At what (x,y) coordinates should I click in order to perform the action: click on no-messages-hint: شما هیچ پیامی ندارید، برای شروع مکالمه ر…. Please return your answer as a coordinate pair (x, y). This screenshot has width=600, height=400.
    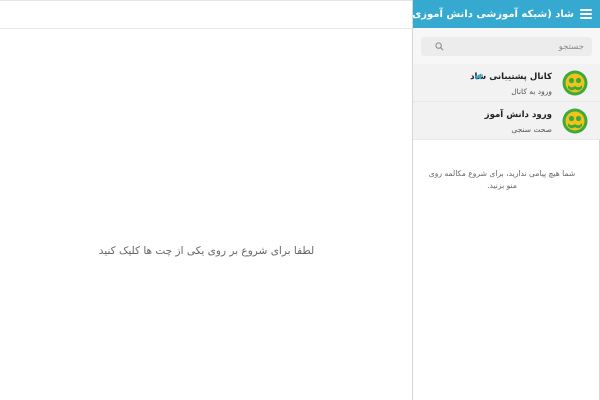
    Looking at the image, I should click on (502, 179).